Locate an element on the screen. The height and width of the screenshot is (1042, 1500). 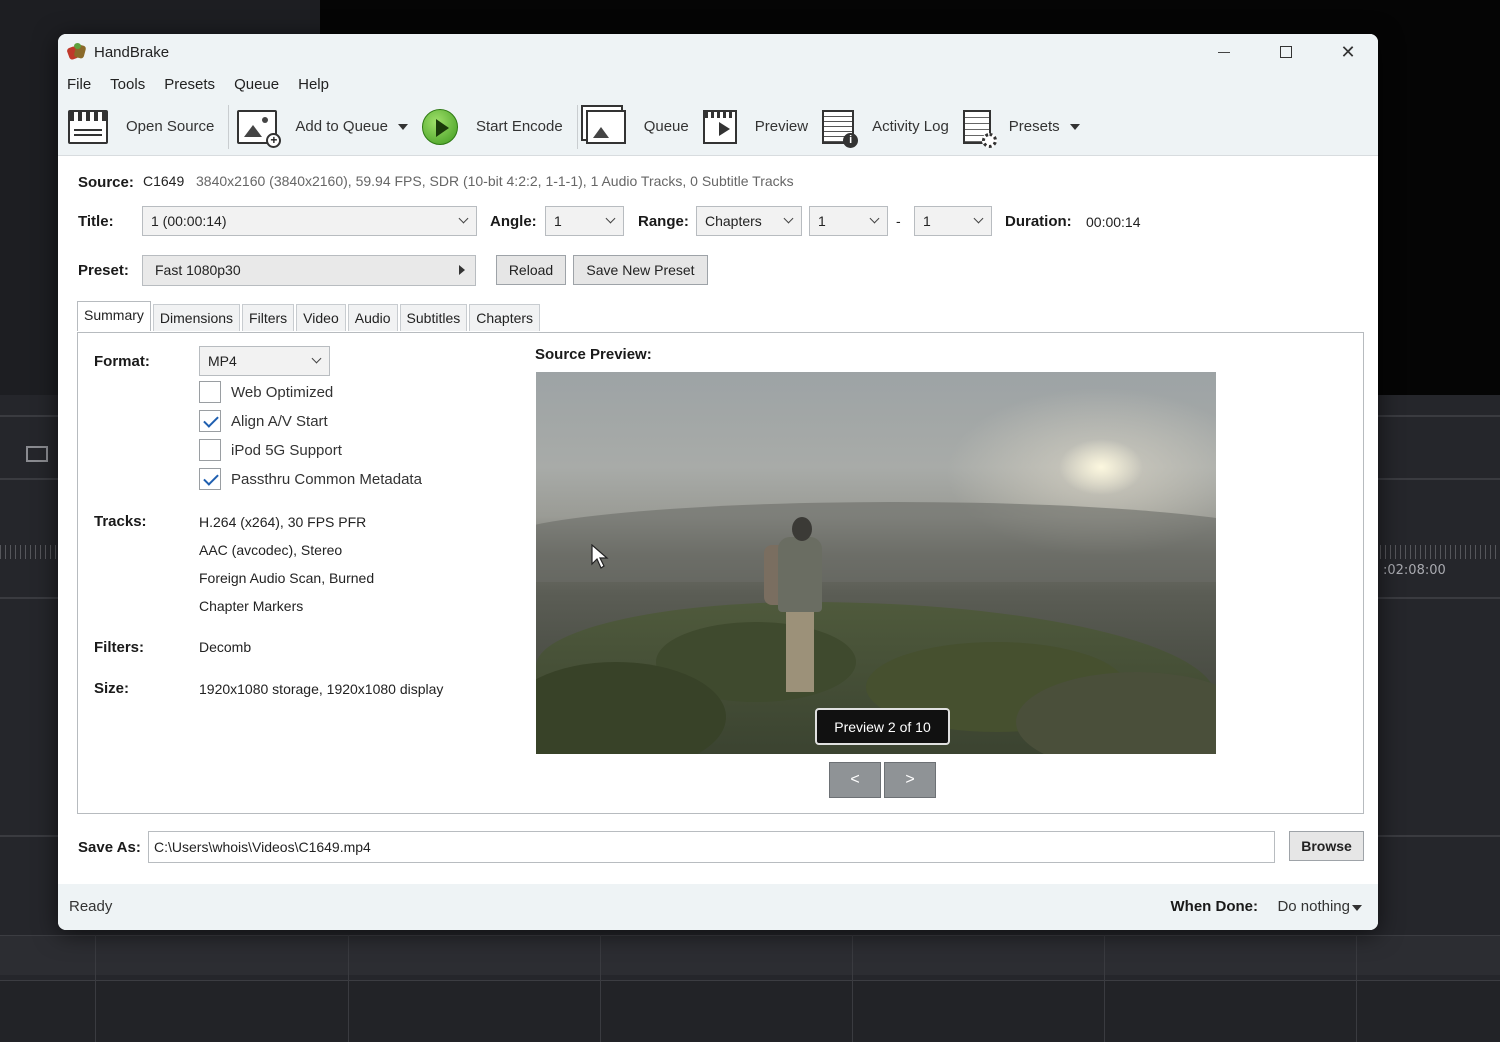
window-title: HandBrake is located at coordinates (132, 52).